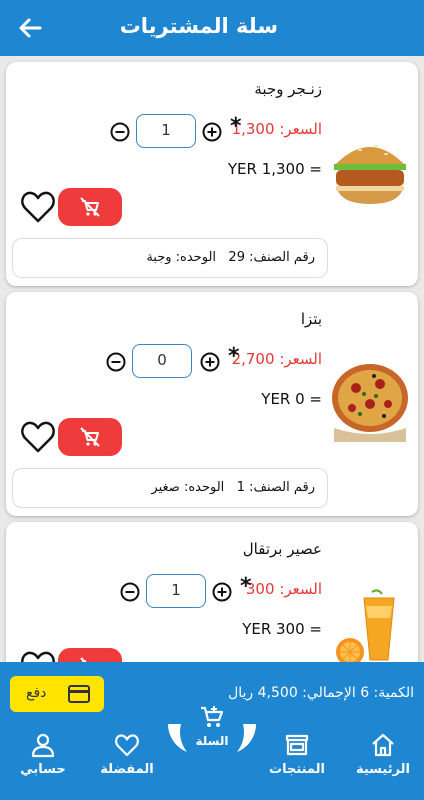  I want to click on item-name: عصير برتقال, so click(282, 549).